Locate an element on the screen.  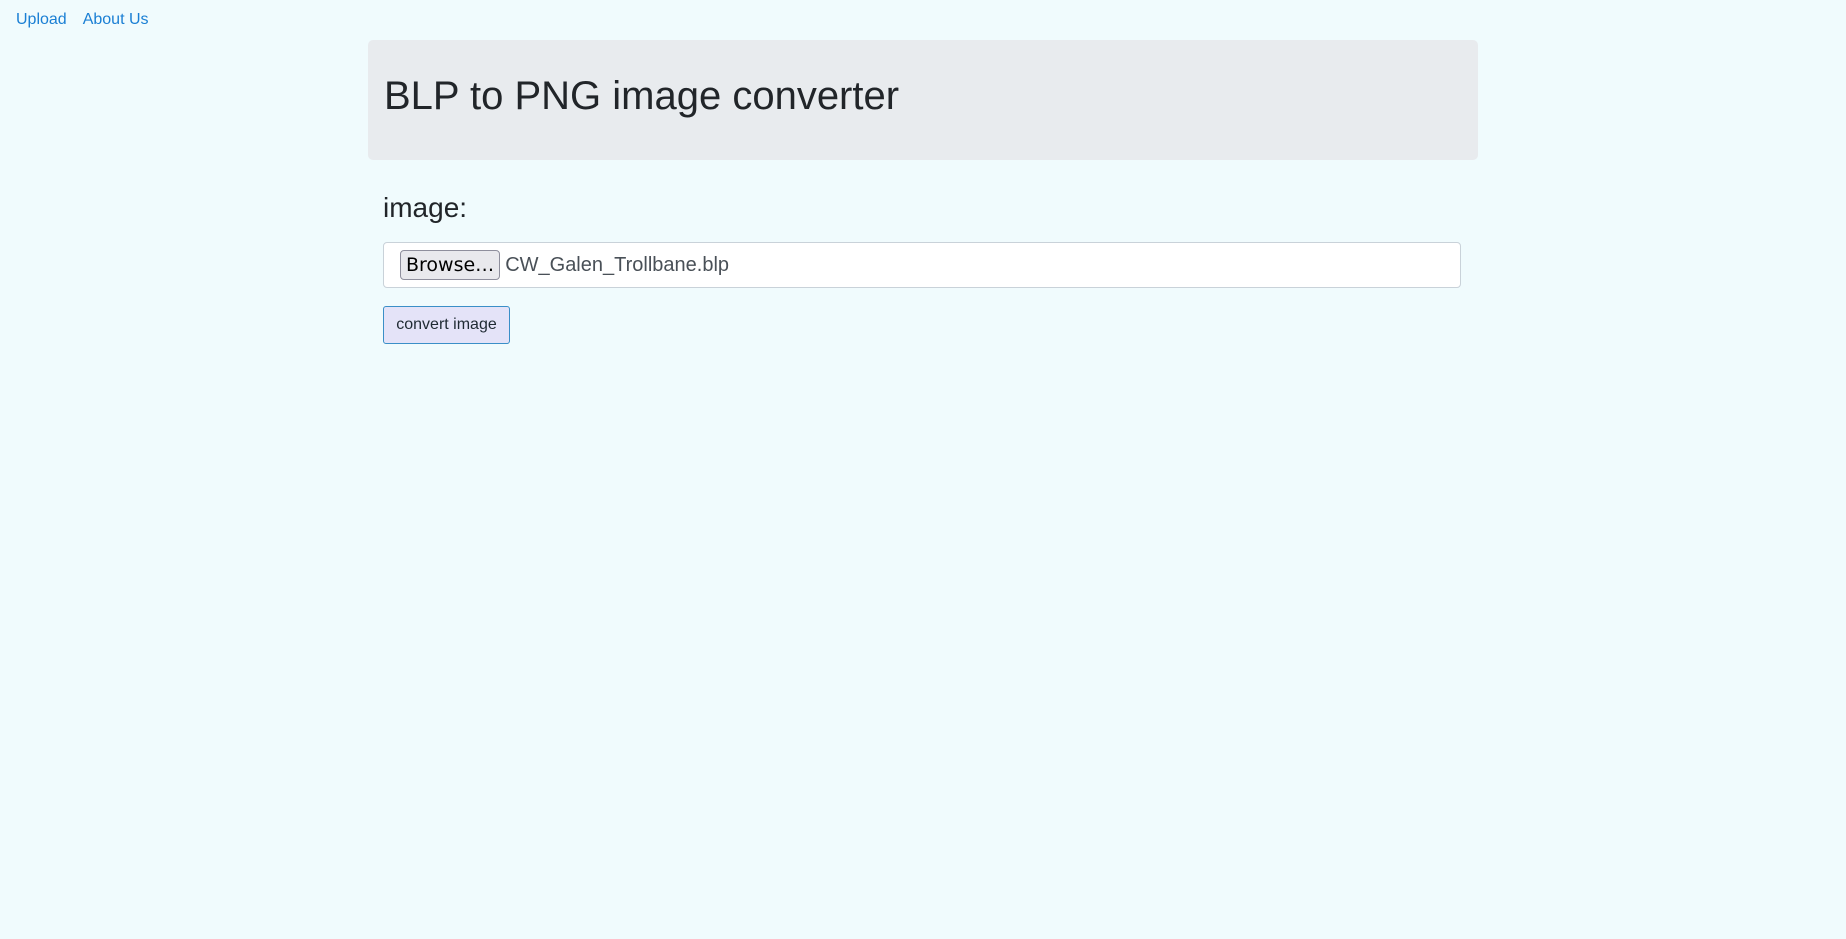
page-title: BLP to PNG image converter is located at coordinates (642, 96).